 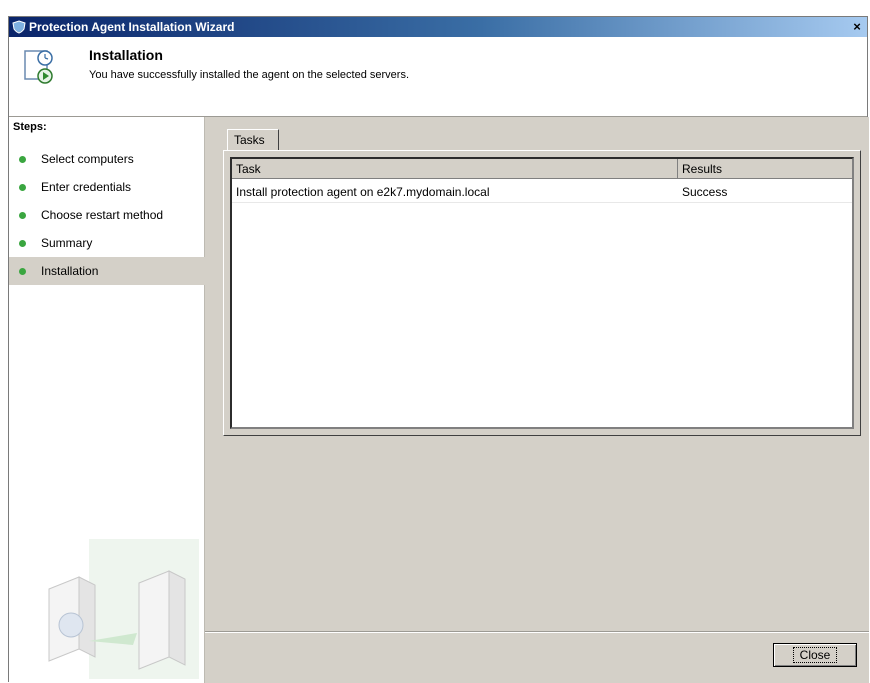 I want to click on step-select-computers: Select computers, so click(x=107, y=159).